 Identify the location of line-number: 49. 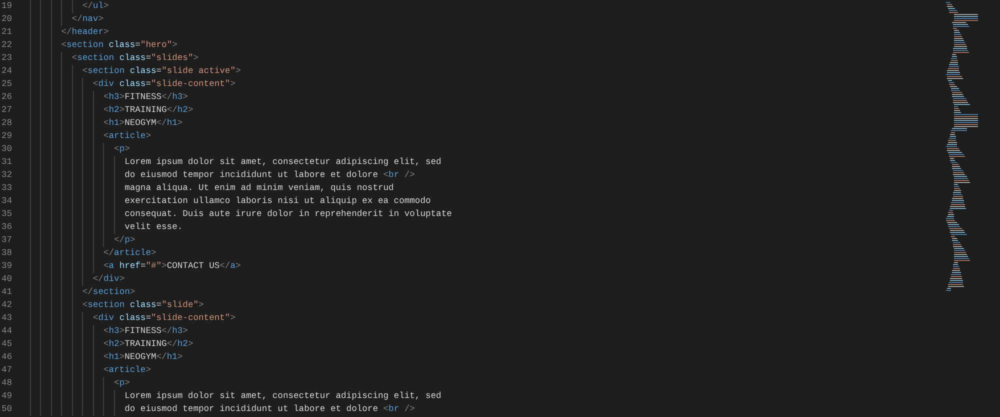
(6, 396).